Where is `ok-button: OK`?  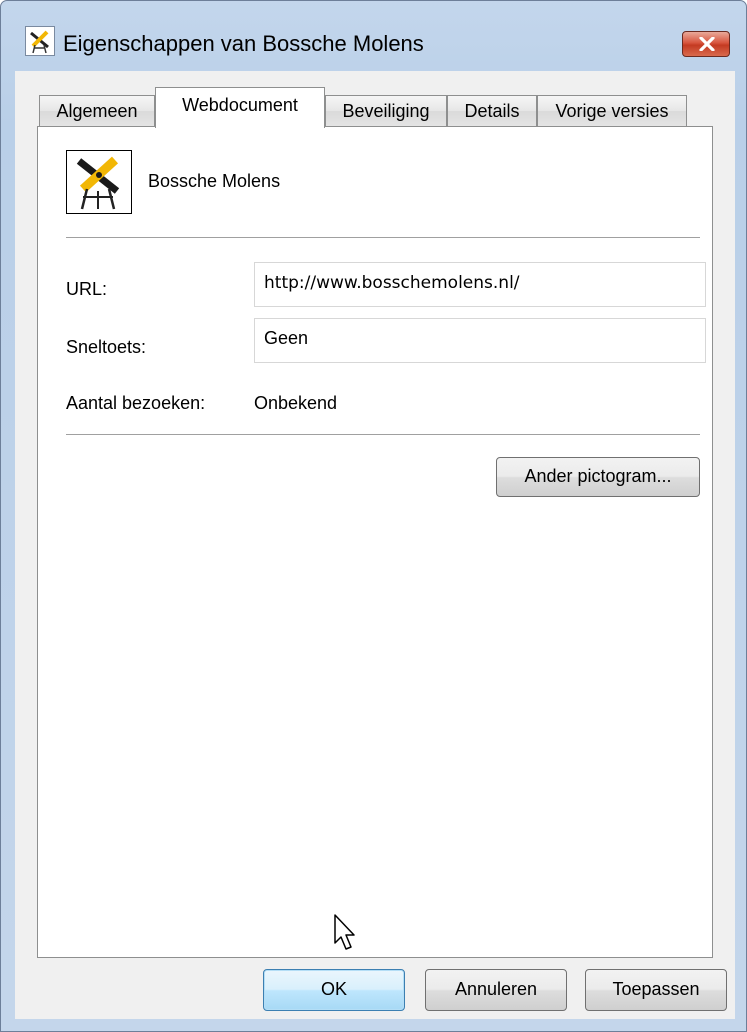 ok-button: OK is located at coordinates (334, 990).